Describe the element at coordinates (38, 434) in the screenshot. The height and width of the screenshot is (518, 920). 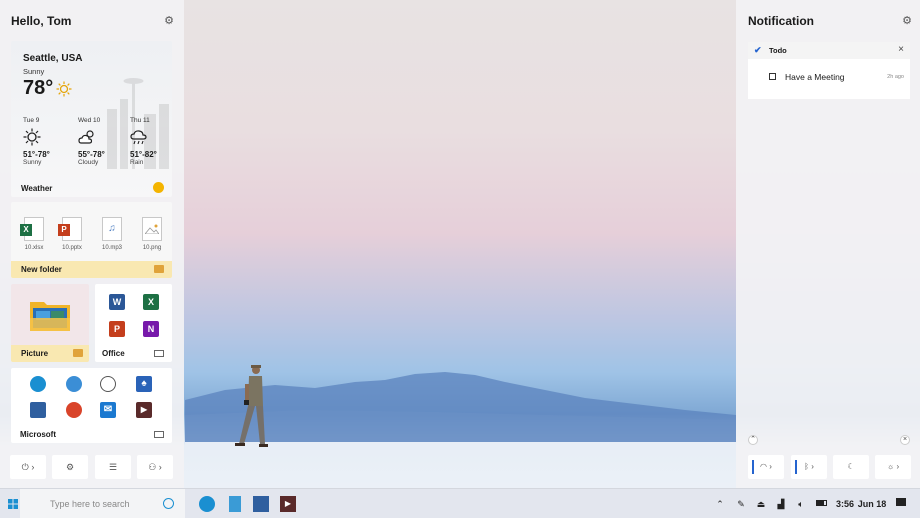
I see `microsoft-label: Microsoft` at that location.